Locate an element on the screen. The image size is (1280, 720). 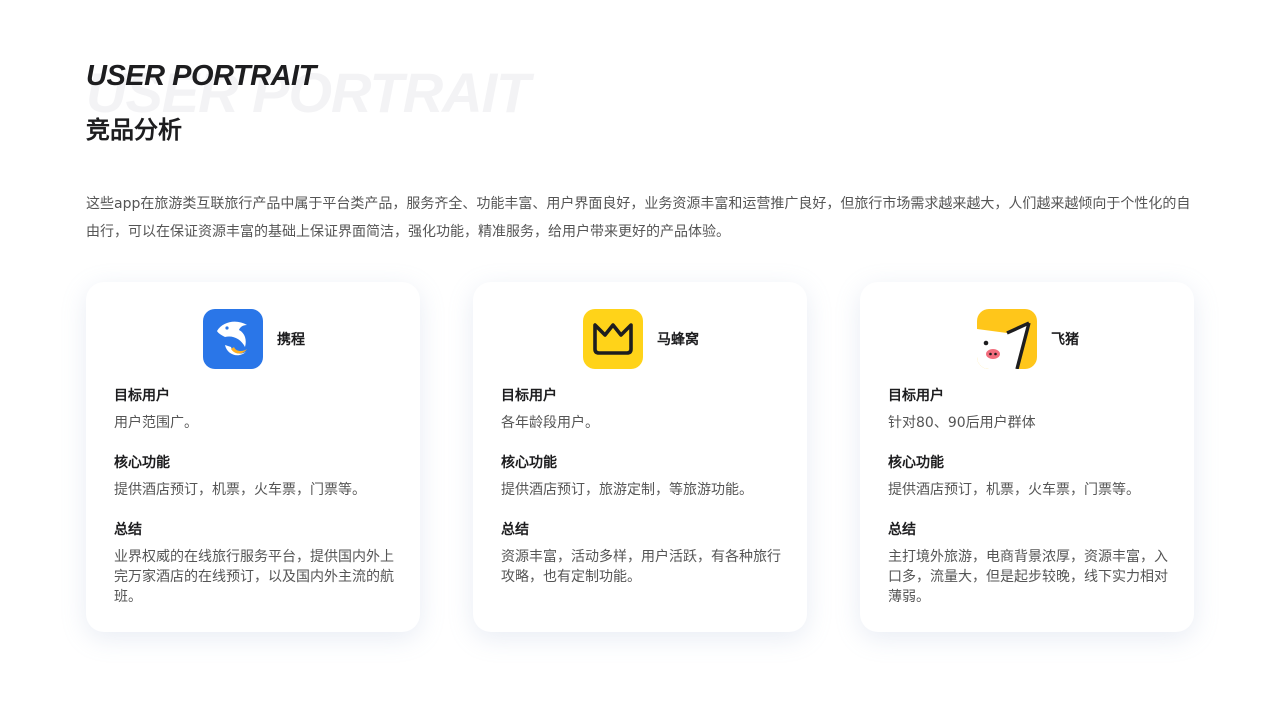
page-title: 竞品分析 is located at coordinates (134, 130).